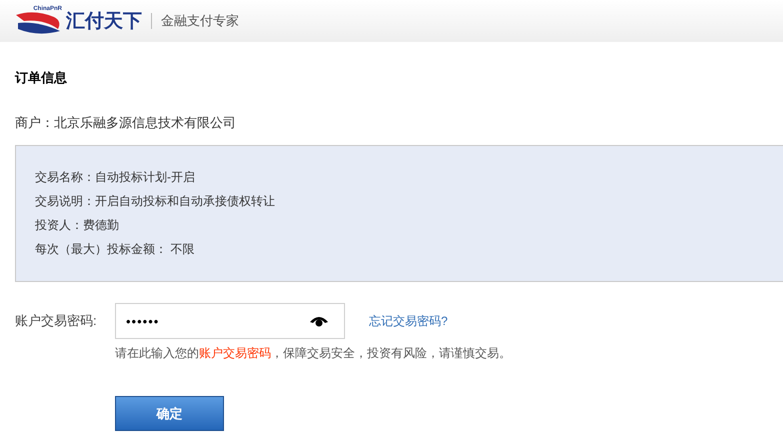 Image resolution: width=783 pixels, height=437 pixels. Describe the element at coordinates (319, 321) in the screenshot. I see `eye-icon` at that location.